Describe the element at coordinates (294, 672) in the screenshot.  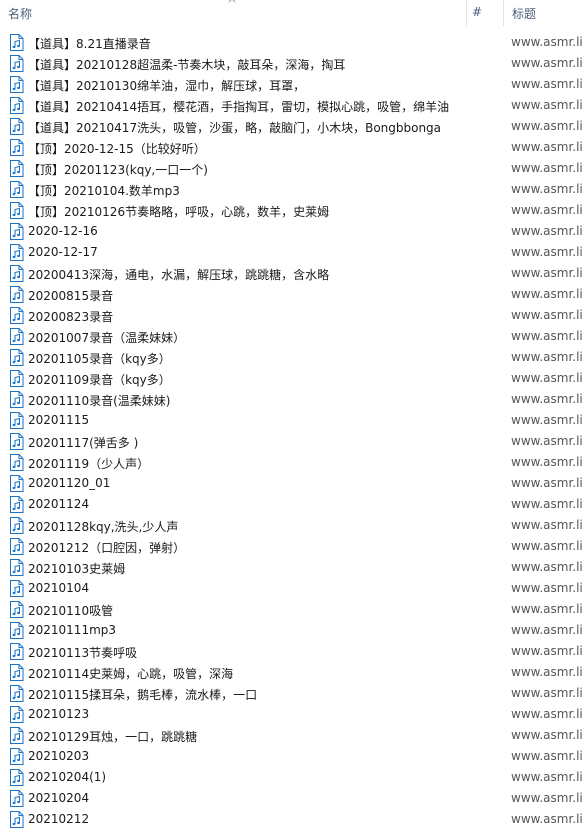
I see `file-row: 20210114史莱姆，心跳，吸管，深海 www.asmr.li` at that location.